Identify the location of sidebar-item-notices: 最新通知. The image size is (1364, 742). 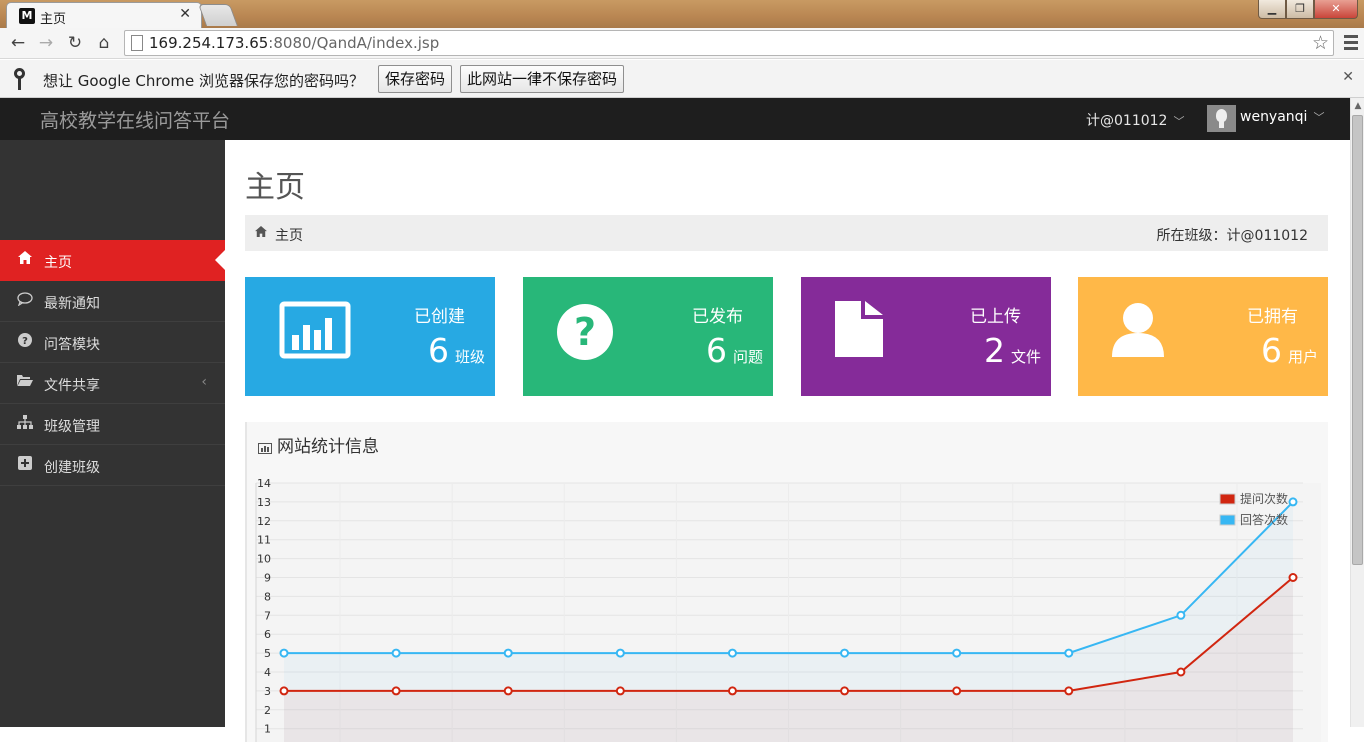
(112, 301).